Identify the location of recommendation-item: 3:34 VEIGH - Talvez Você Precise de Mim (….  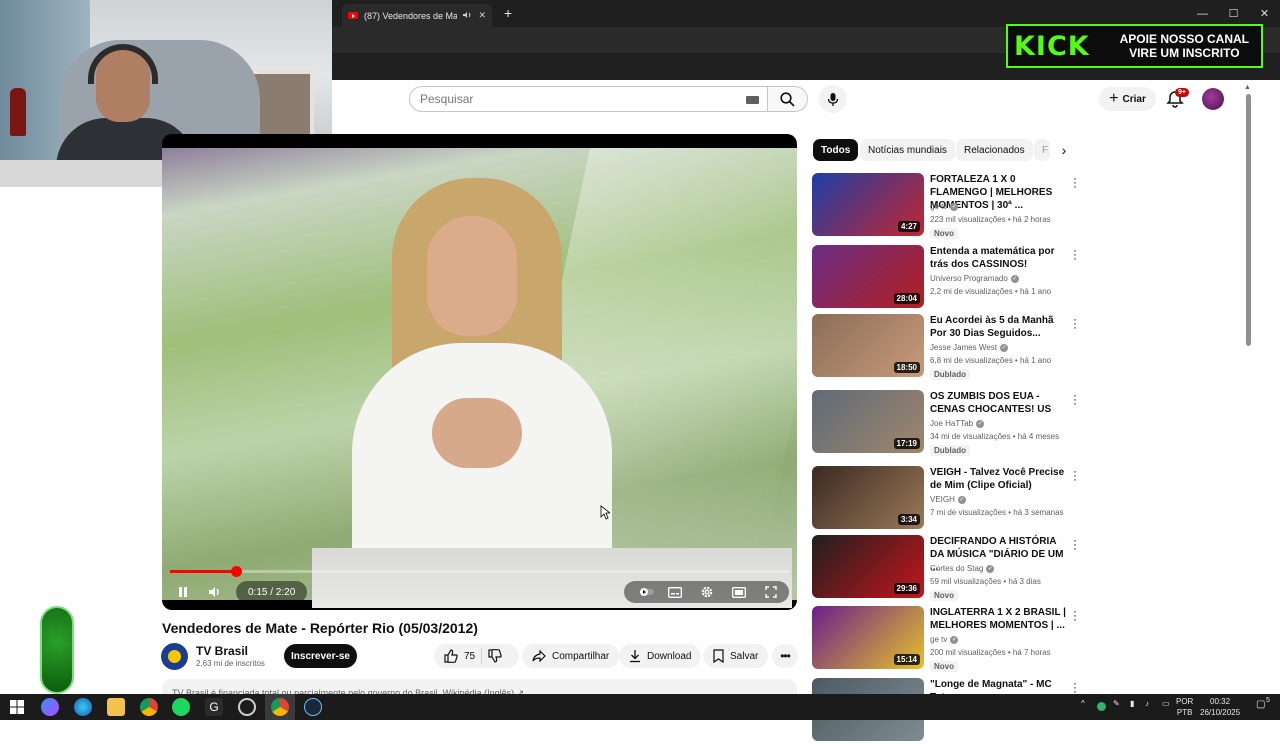
(946, 498).